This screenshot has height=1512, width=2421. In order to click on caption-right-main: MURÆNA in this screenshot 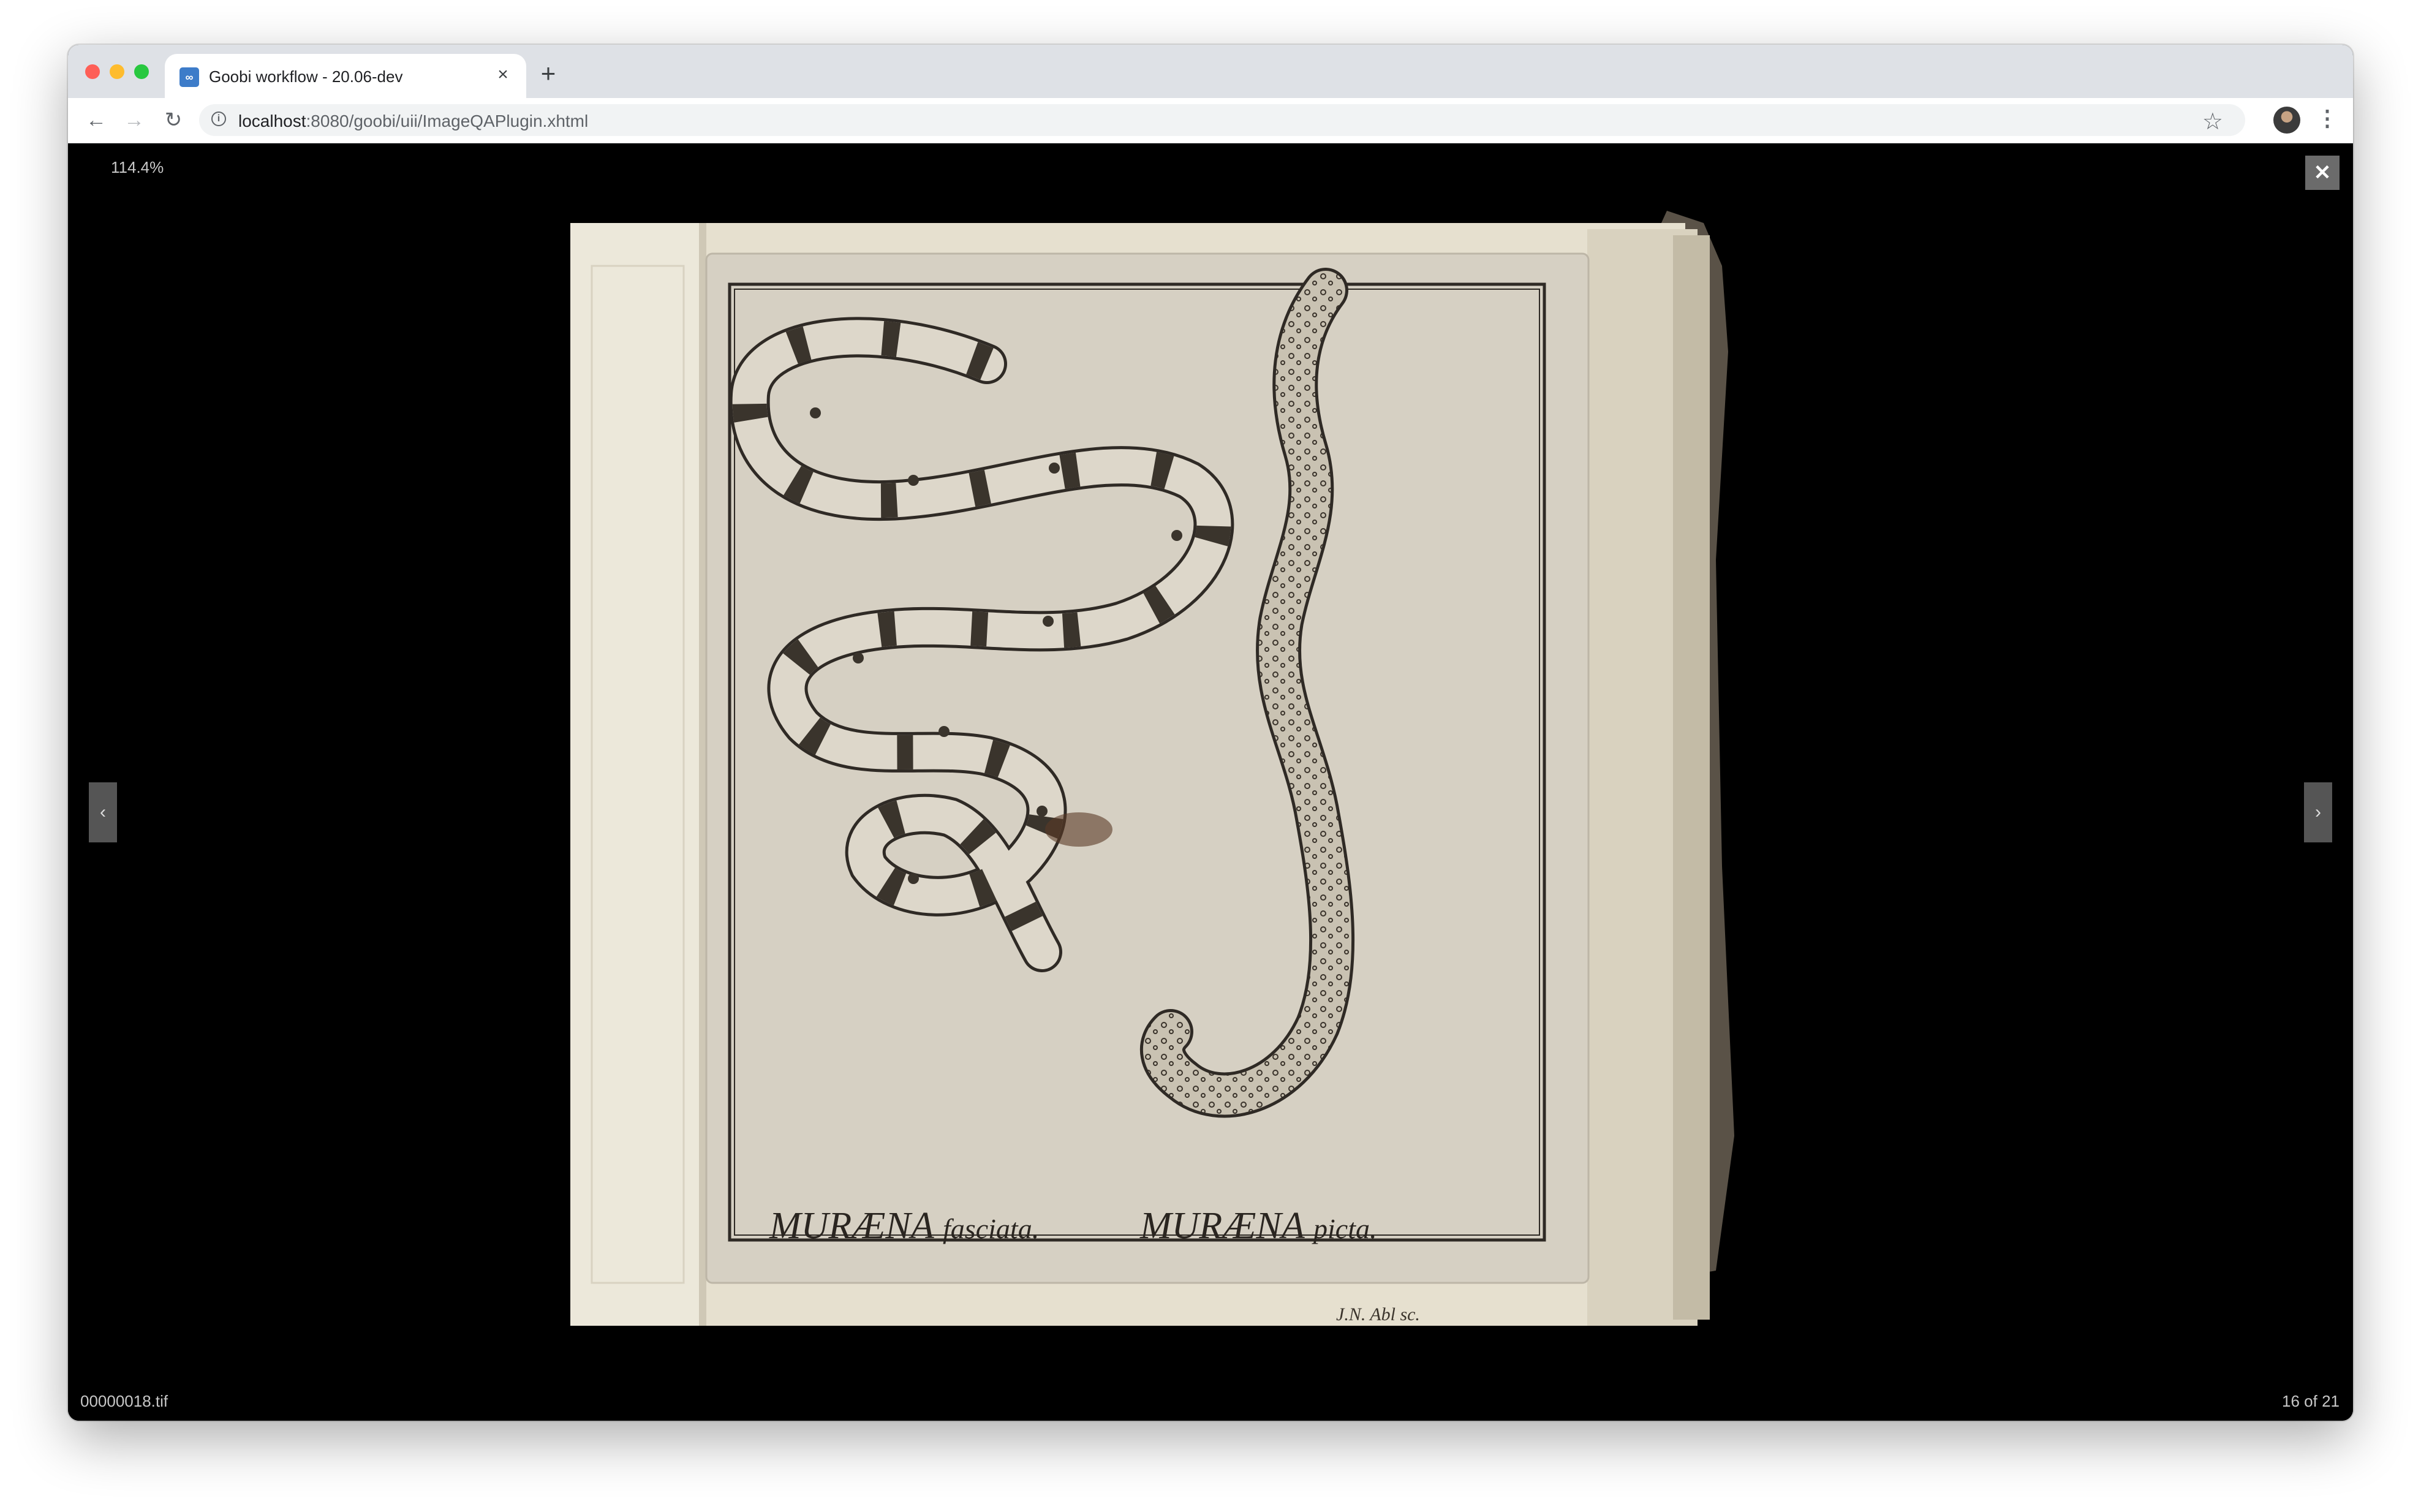, I will do `click(1222, 1226)`.